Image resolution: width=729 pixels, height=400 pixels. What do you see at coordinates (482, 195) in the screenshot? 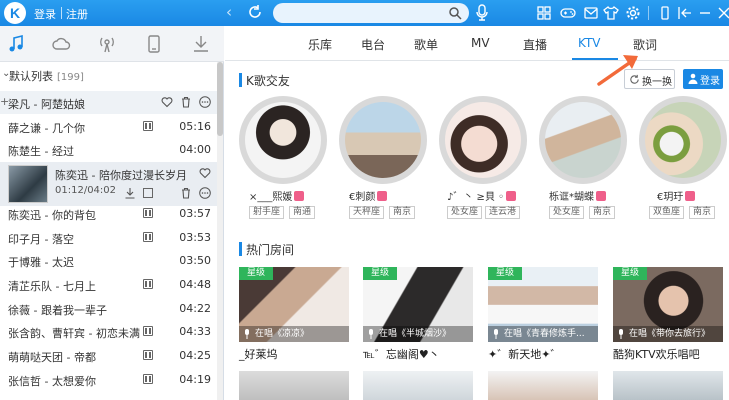
I see `friend-name: ♪゛丶 ≥貝 ◦` at bounding box center [482, 195].